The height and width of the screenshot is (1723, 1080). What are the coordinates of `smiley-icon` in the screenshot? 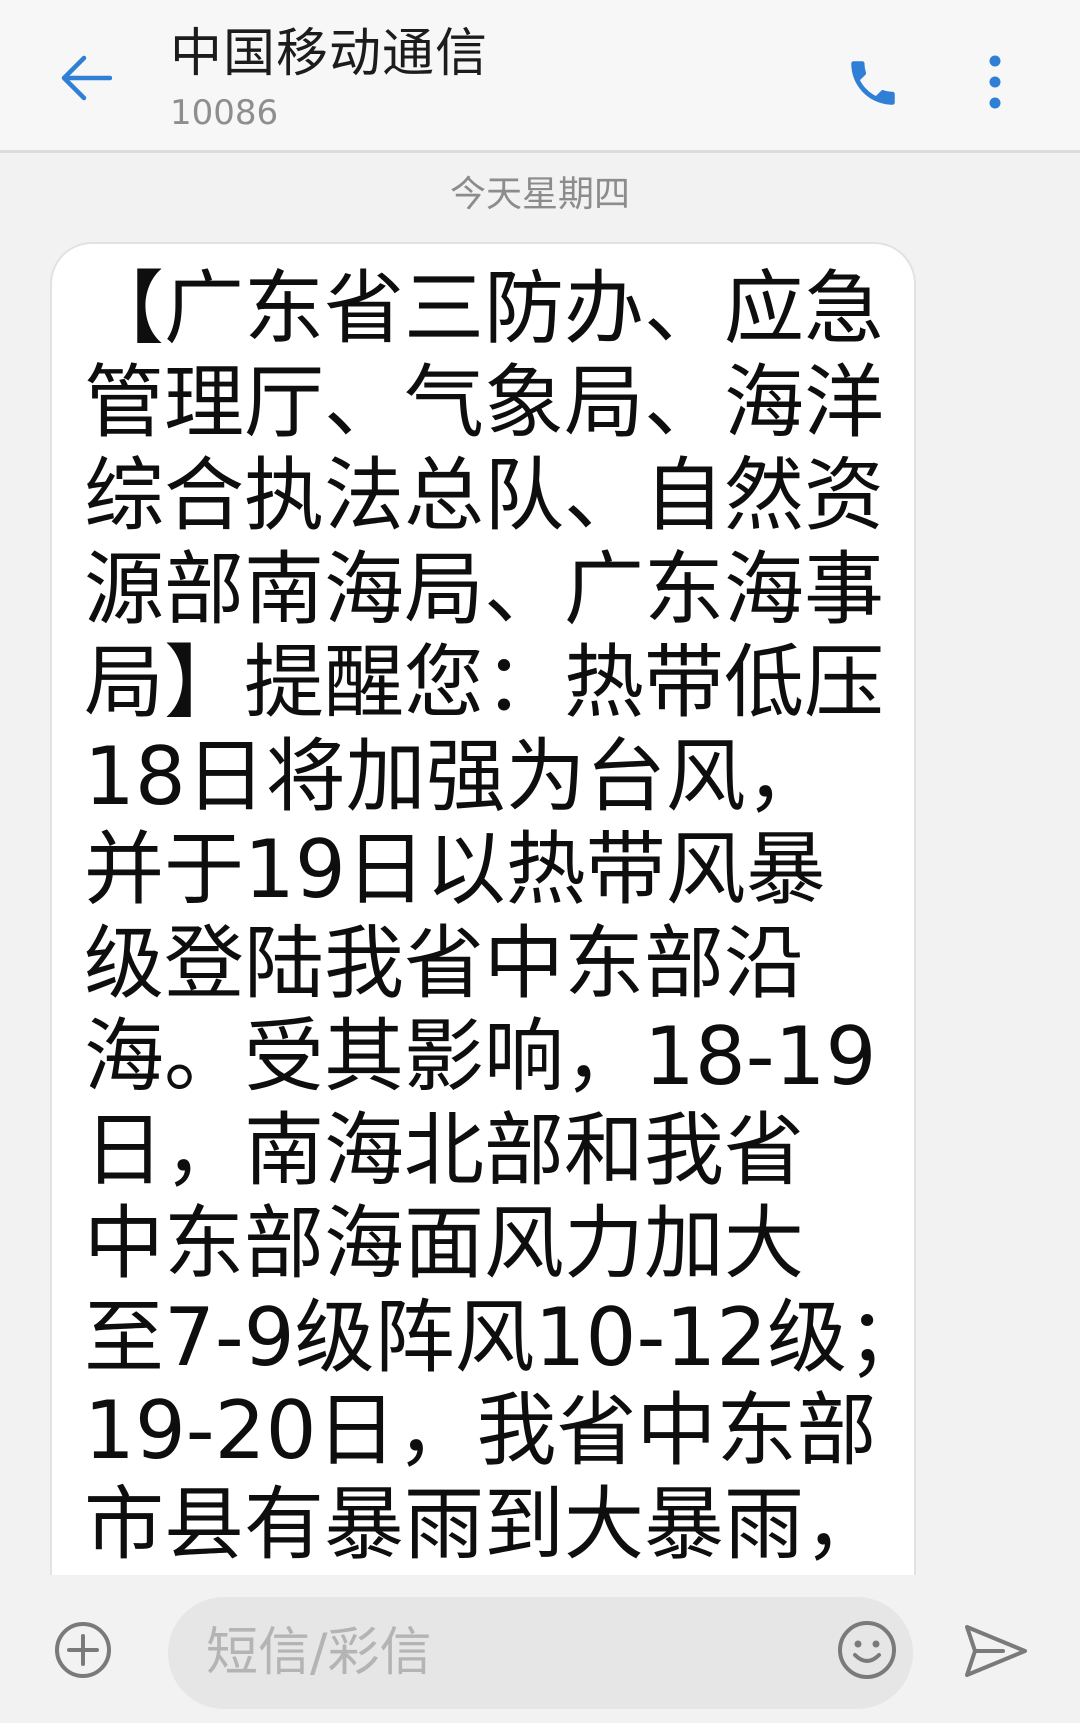 It's located at (867, 1652).